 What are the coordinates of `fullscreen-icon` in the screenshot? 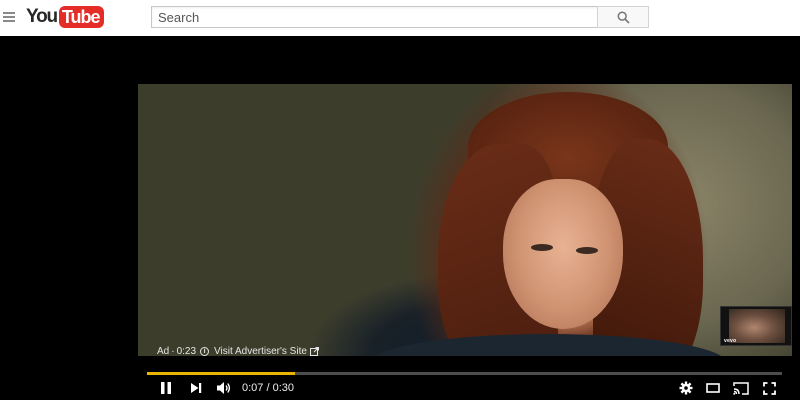 It's located at (769, 388).